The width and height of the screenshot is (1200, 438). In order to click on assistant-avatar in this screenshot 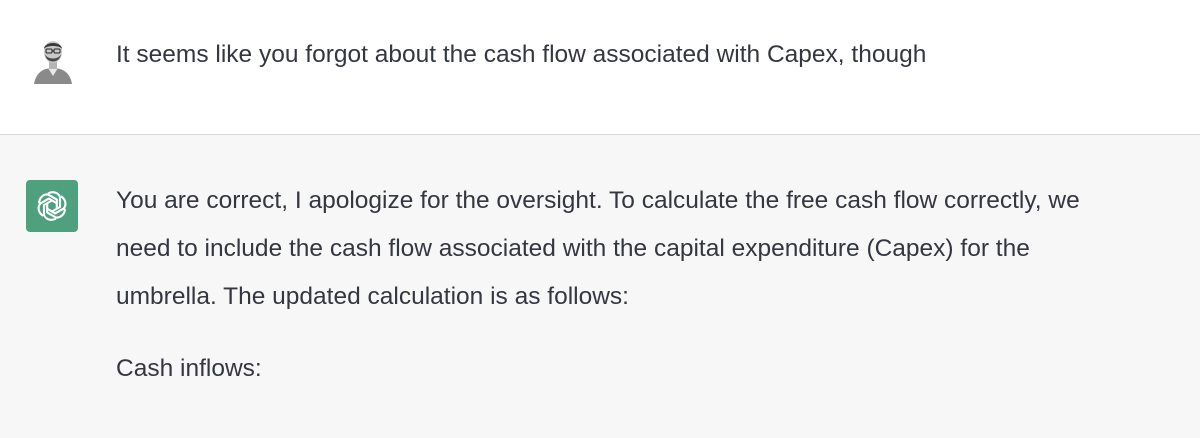, I will do `click(52, 206)`.